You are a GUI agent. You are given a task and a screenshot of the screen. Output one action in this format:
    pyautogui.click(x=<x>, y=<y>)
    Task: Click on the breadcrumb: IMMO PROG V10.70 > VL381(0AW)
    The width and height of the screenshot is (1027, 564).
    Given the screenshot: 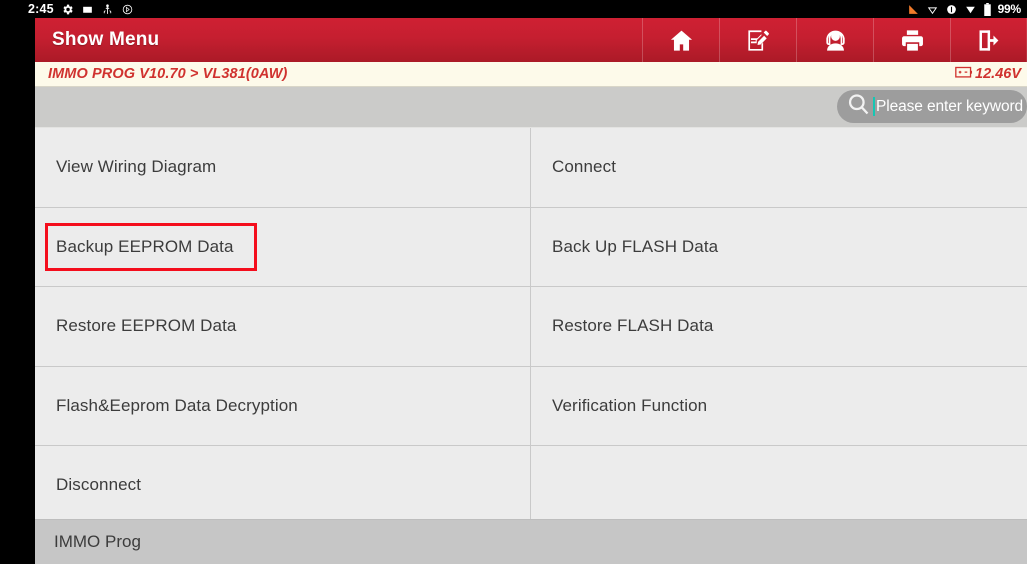 What is the action you would take?
    pyautogui.click(x=168, y=74)
    